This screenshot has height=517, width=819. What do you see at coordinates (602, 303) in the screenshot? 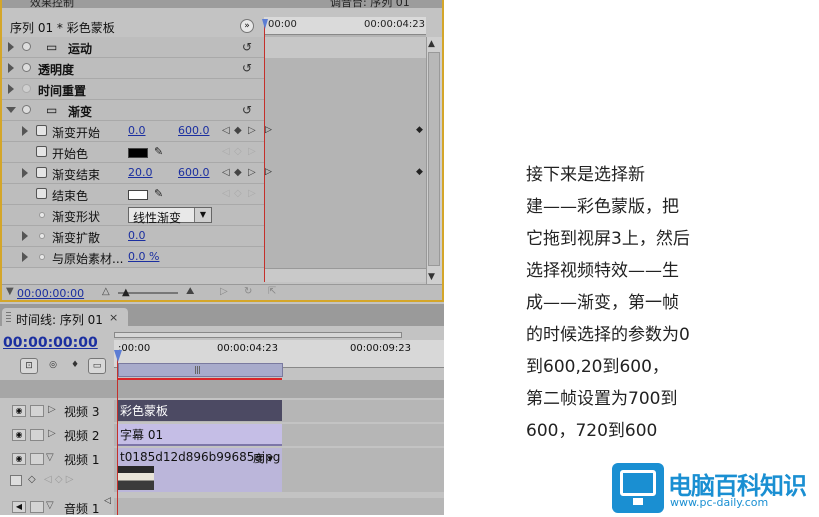
I see `article-line: 成——渐变，第一帧` at bounding box center [602, 303].